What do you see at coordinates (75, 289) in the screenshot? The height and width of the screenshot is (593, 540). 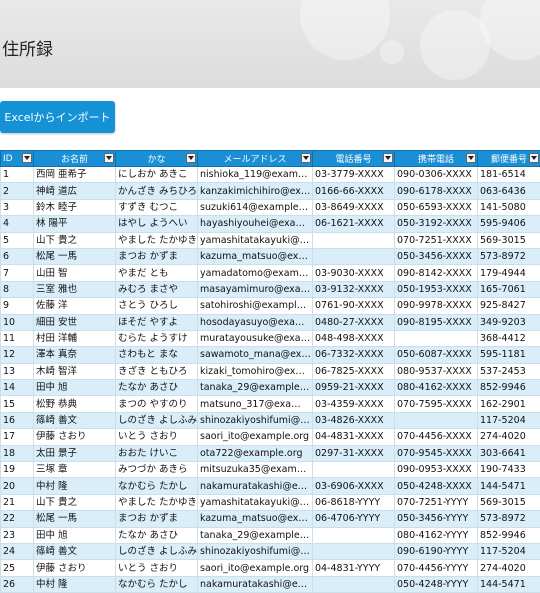 I see `cell-name: 三室 雅也` at bounding box center [75, 289].